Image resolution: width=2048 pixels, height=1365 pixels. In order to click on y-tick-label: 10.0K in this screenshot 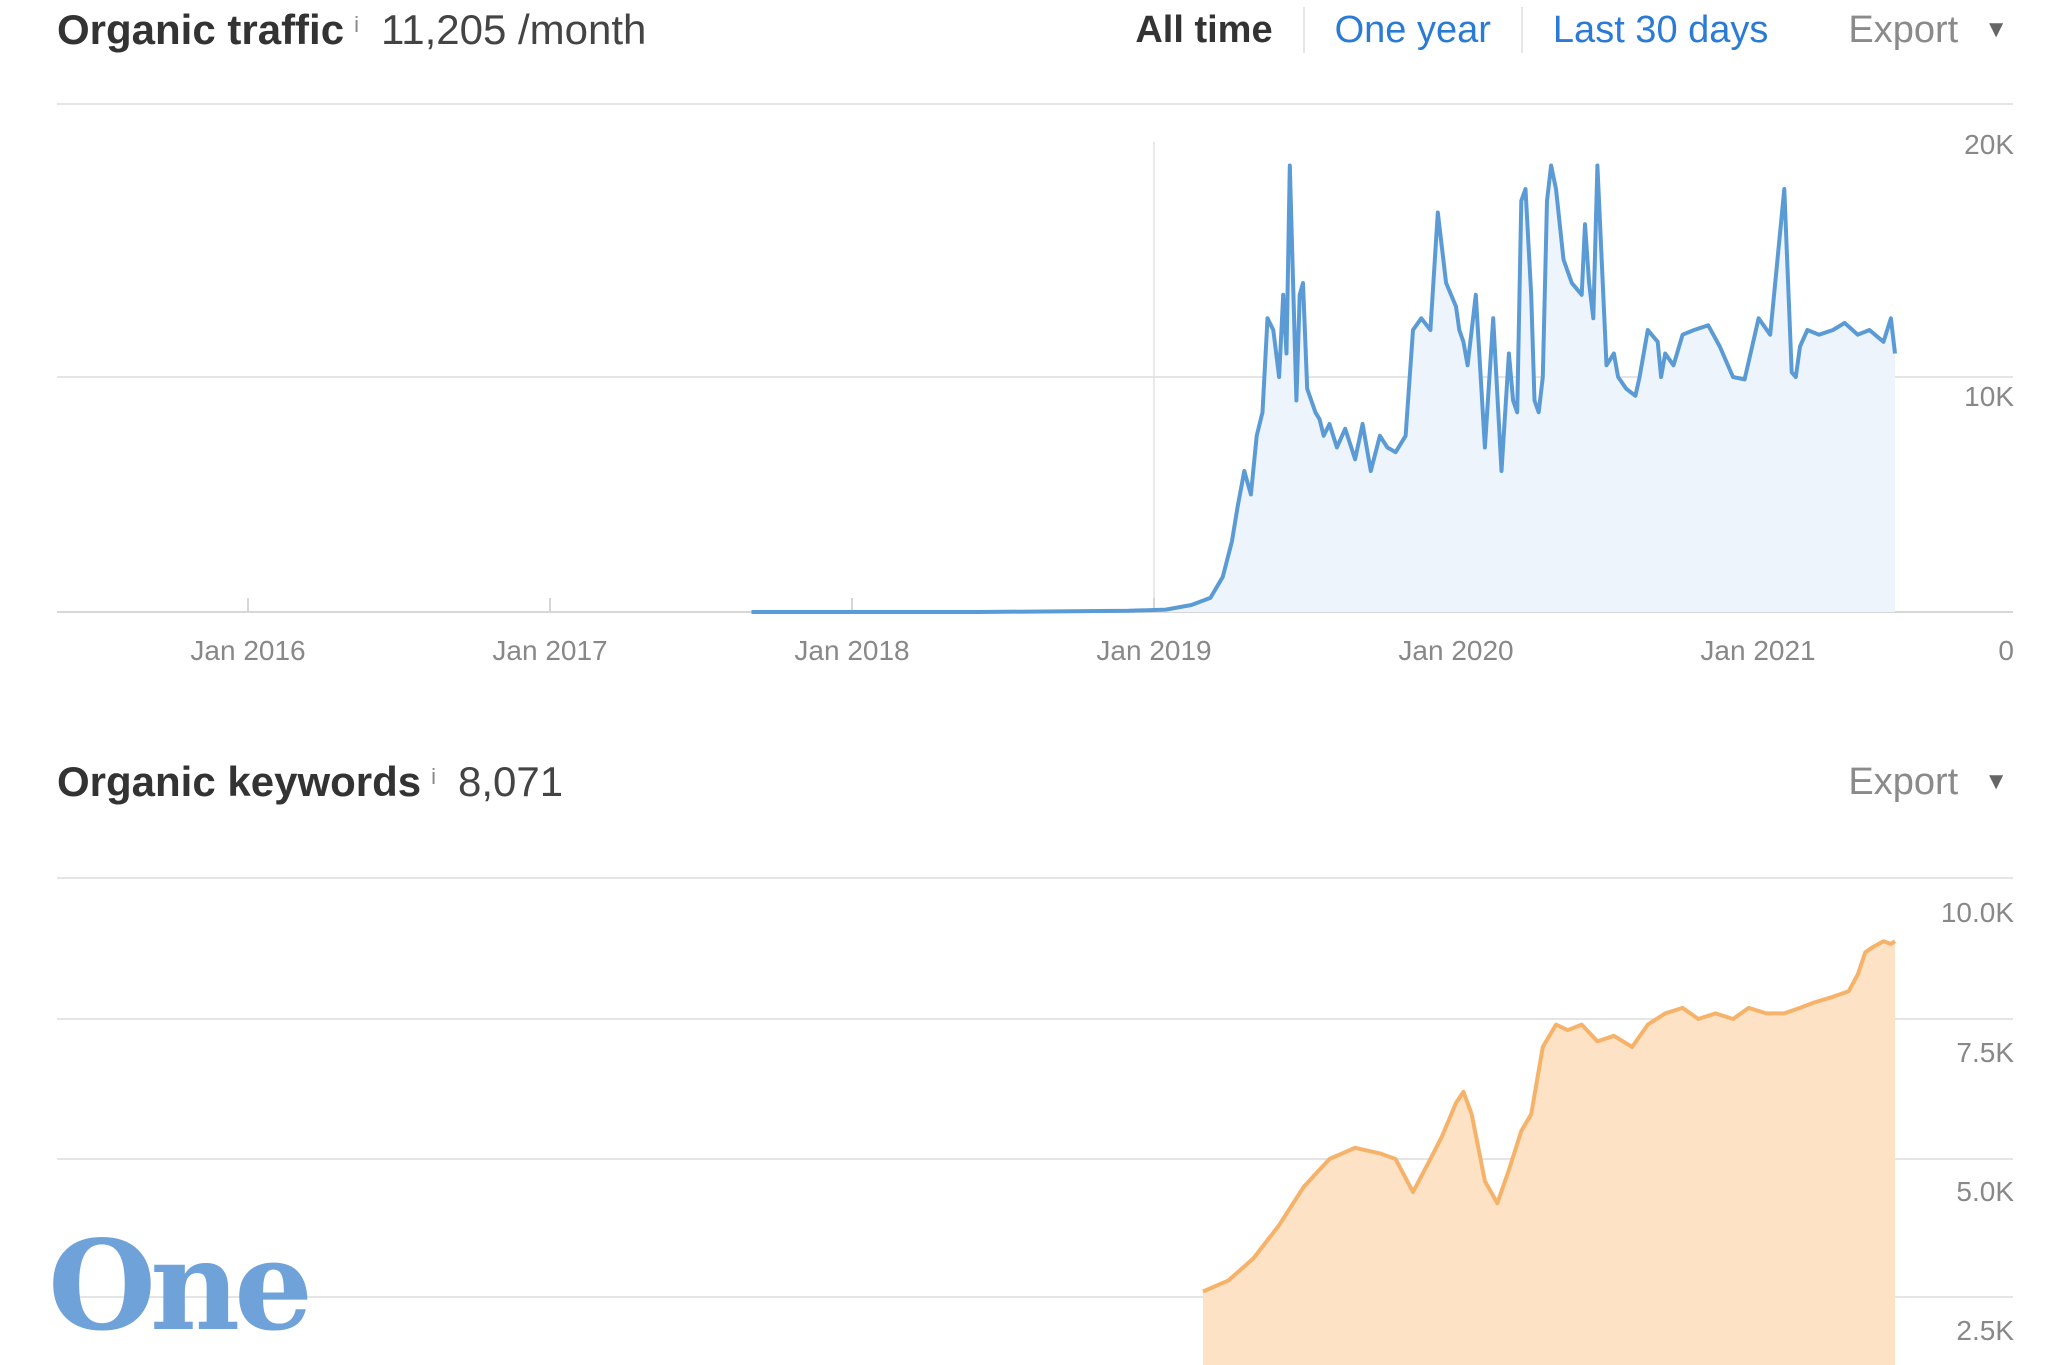, I will do `click(1977, 912)`.